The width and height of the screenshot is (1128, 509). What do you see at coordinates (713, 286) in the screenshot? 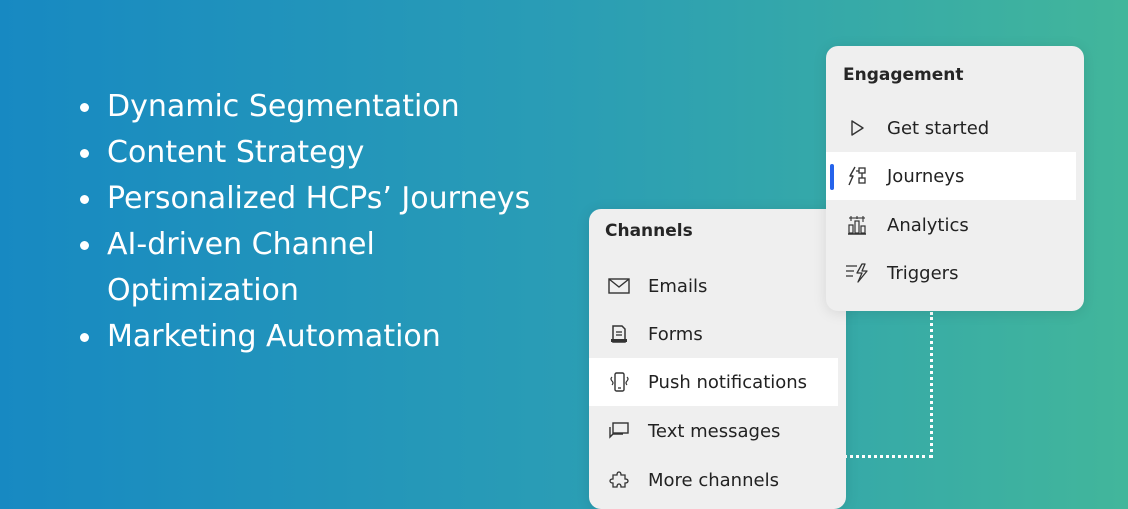
I see `channel-item-emails: Emails` at bounding box center [713, 286].